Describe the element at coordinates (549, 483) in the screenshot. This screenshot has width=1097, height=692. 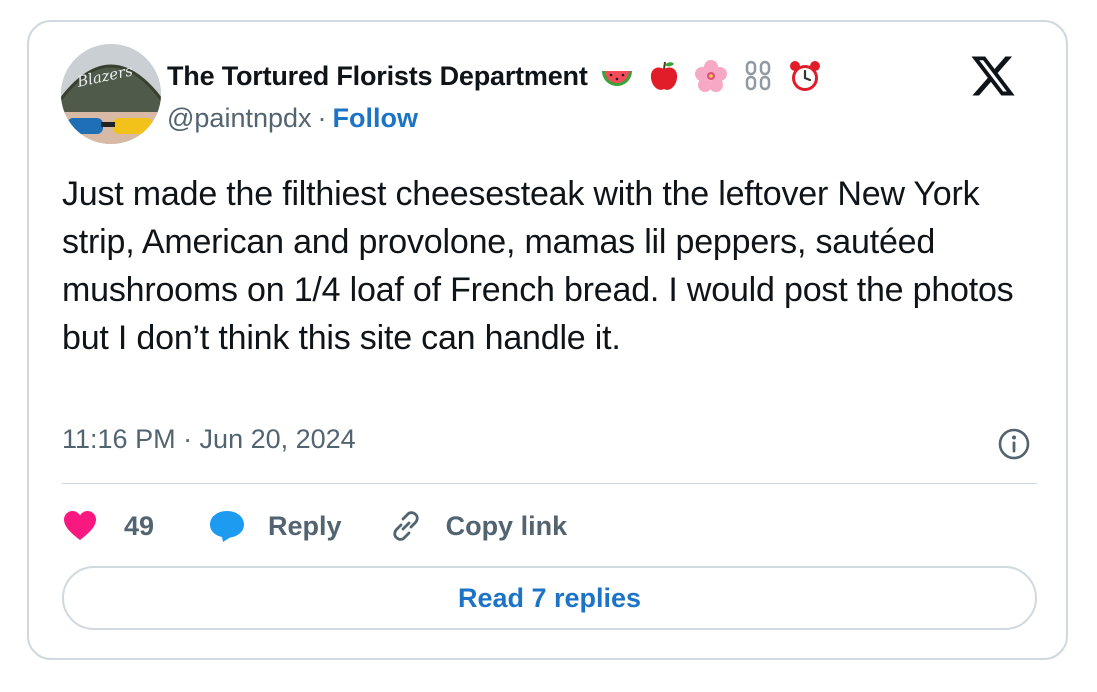
I see `divider` at that location.